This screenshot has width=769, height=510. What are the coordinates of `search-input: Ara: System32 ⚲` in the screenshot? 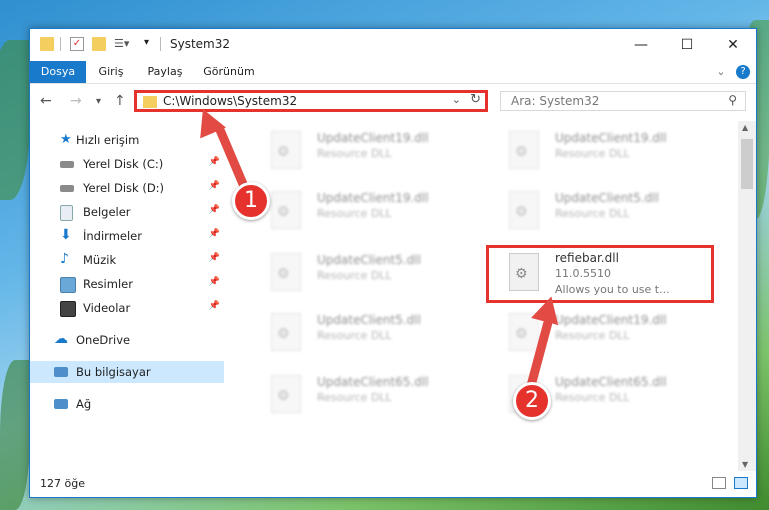 It's located at (623, 101).